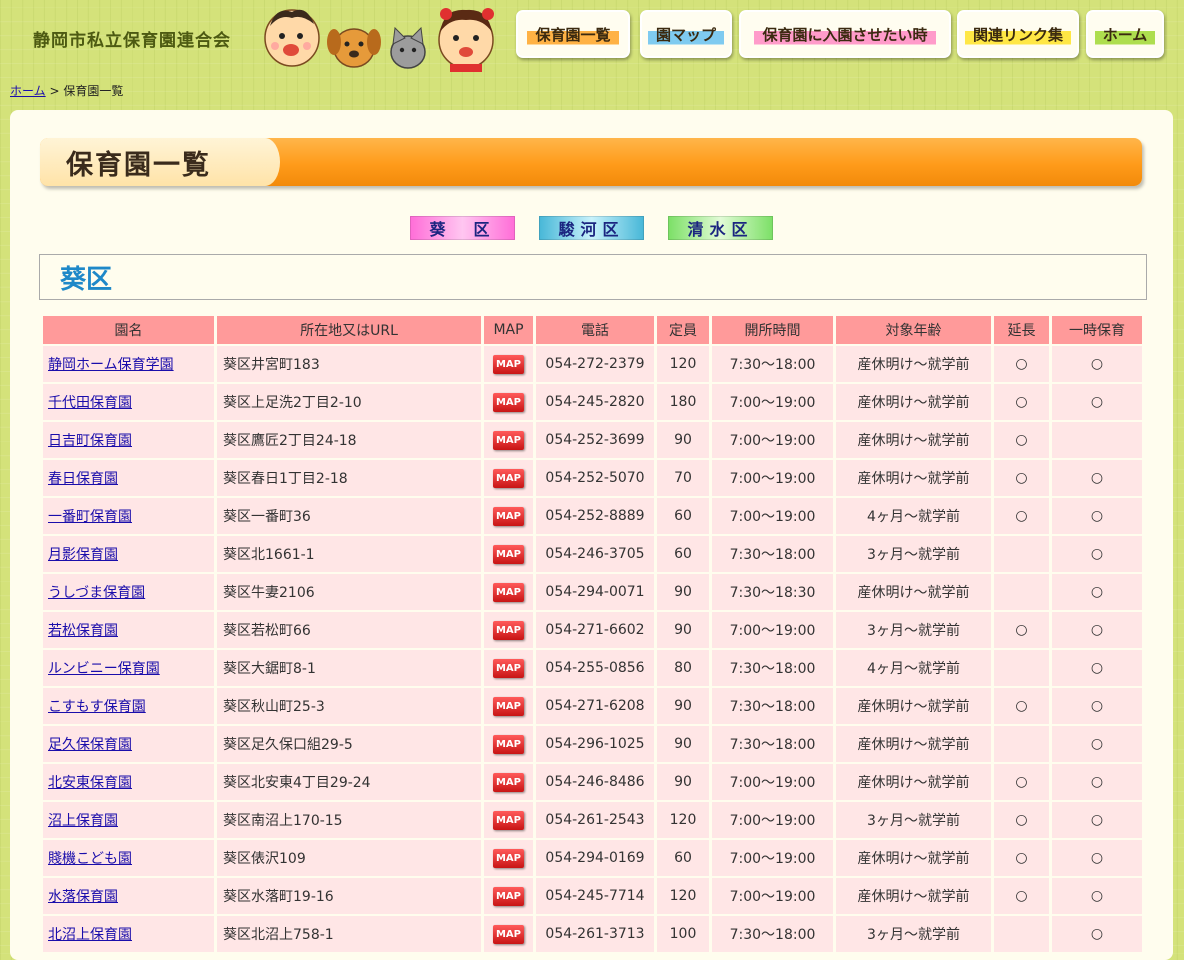 This screenshot has height=960, width=1184. Describe the element at coordinates (83, 479) in the screenshot. I see `nursery-name-link: 春日保育園` at that location.